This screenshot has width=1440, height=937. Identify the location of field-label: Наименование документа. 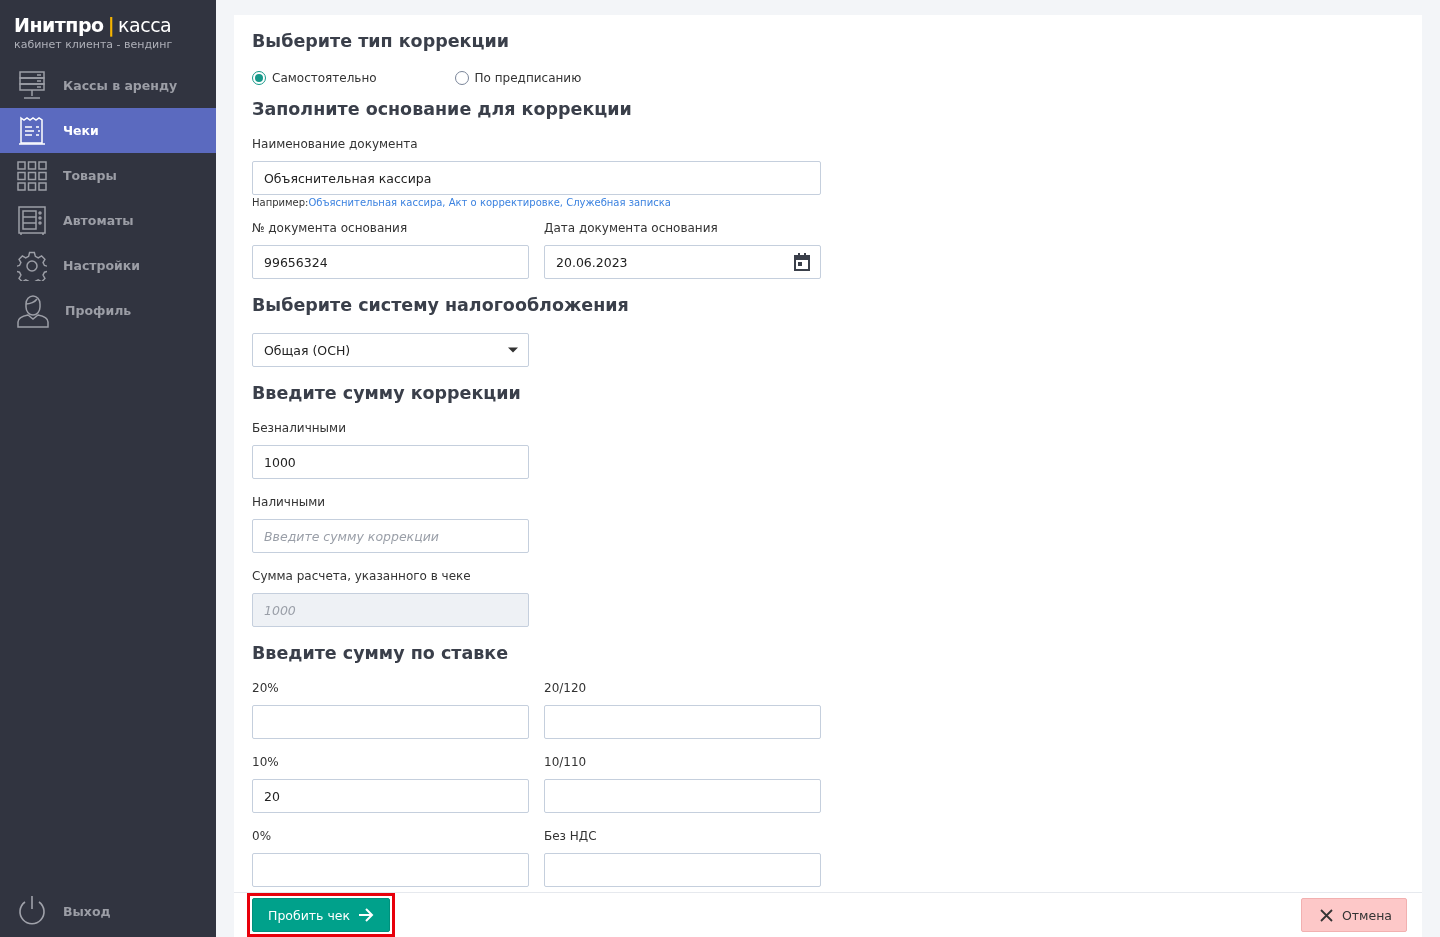
(335, 145).